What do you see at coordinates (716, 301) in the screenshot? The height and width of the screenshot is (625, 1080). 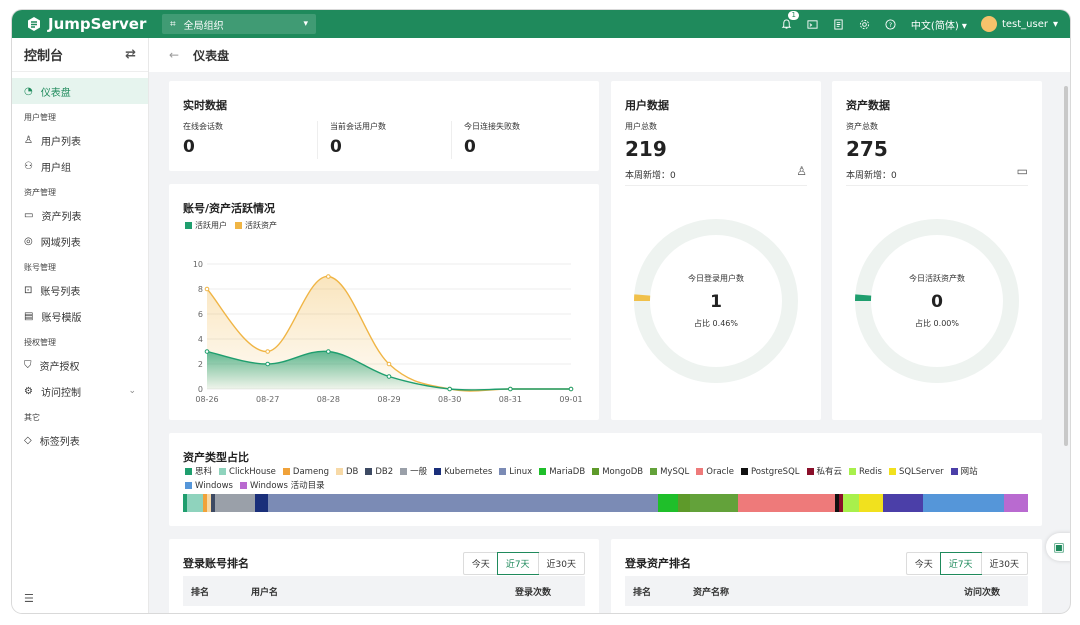 I see `user-ring-center: 今日登录用户数 1 占比 0.46%` at bounding box center [716, 301].